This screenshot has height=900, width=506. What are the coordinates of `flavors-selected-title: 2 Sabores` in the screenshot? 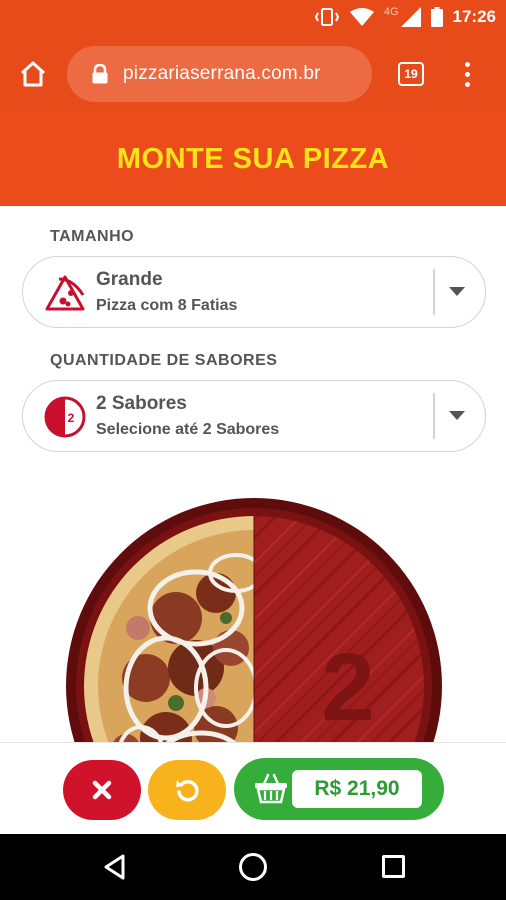 It's located at (141, 403).